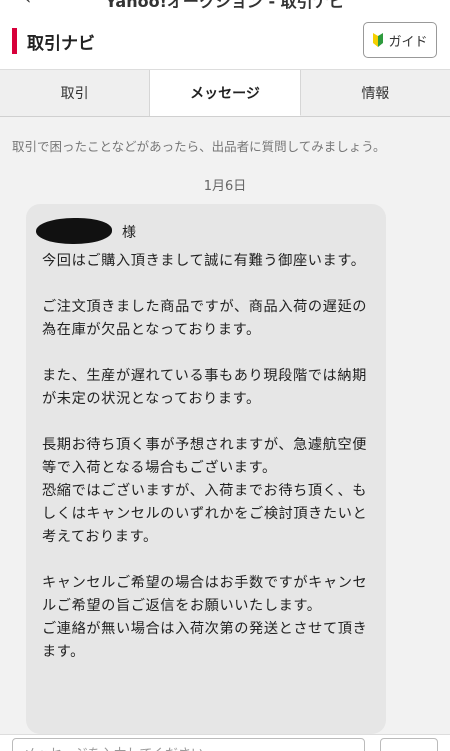 This screenshot has width=450, height=751. What do you see at coordinates (205, 318) in the screenshot?
I see `message-paragraph: ご注文頂きました商品ですが、商品入荷の遅延の為在庫が欠品となっております。` at bounding box center [205, 318].